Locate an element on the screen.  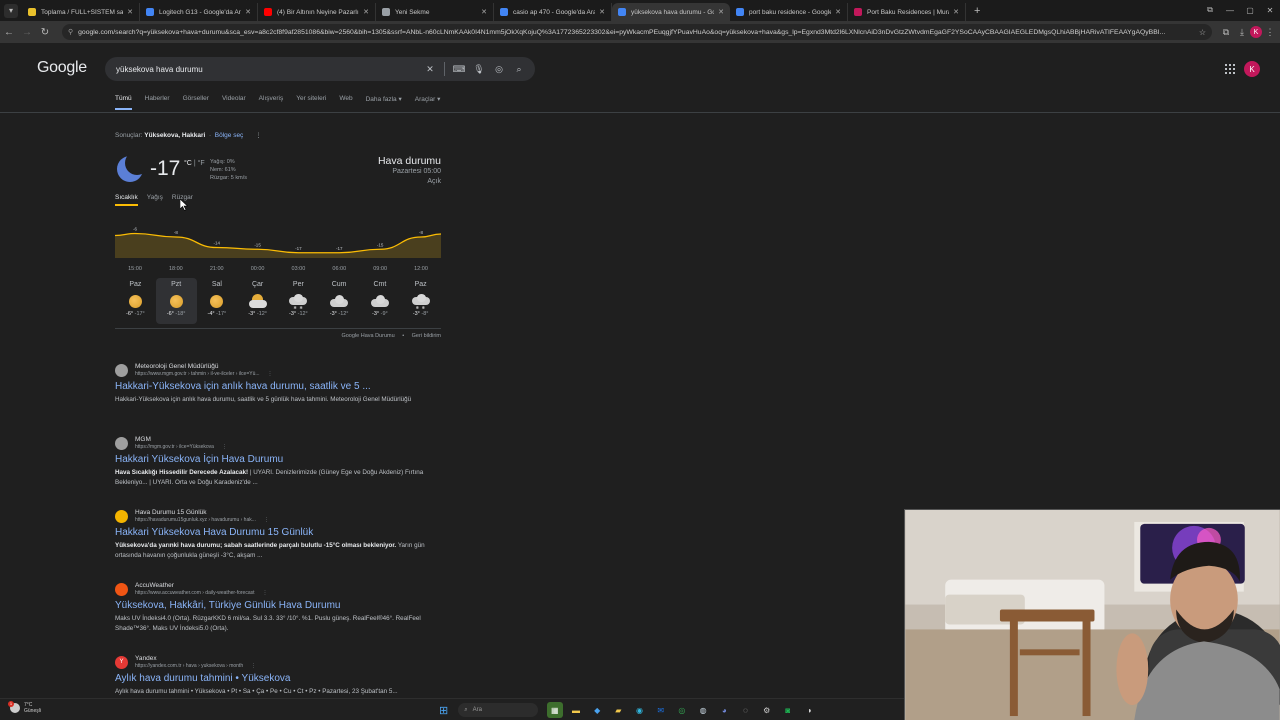
browser-menu-icon: ⋮ is located at coordinates (1270, 32).